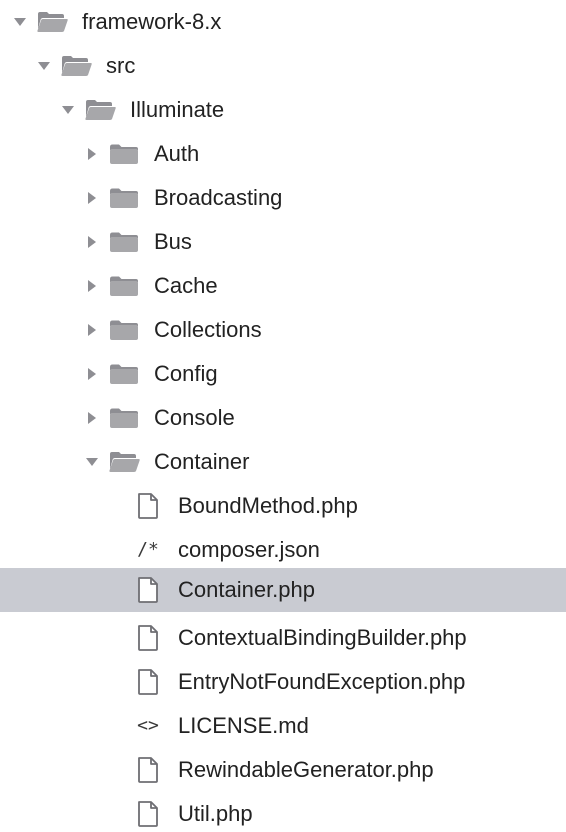 The width and height of the screenshot is (566, 832). I want to click on tree-item-file: RewindableGenerator.php, so click(283, 770).